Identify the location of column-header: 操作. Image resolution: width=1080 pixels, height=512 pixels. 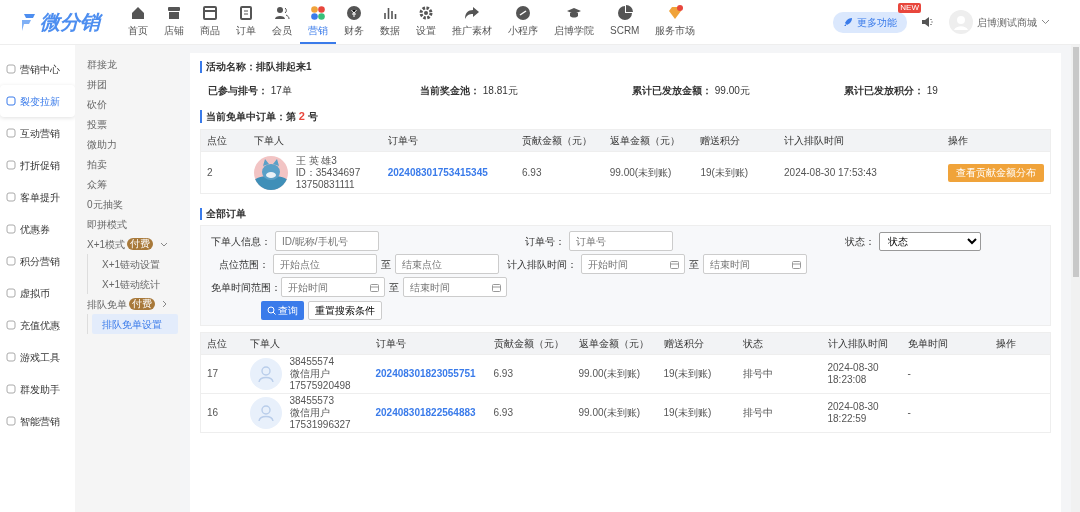
(1020, 343).